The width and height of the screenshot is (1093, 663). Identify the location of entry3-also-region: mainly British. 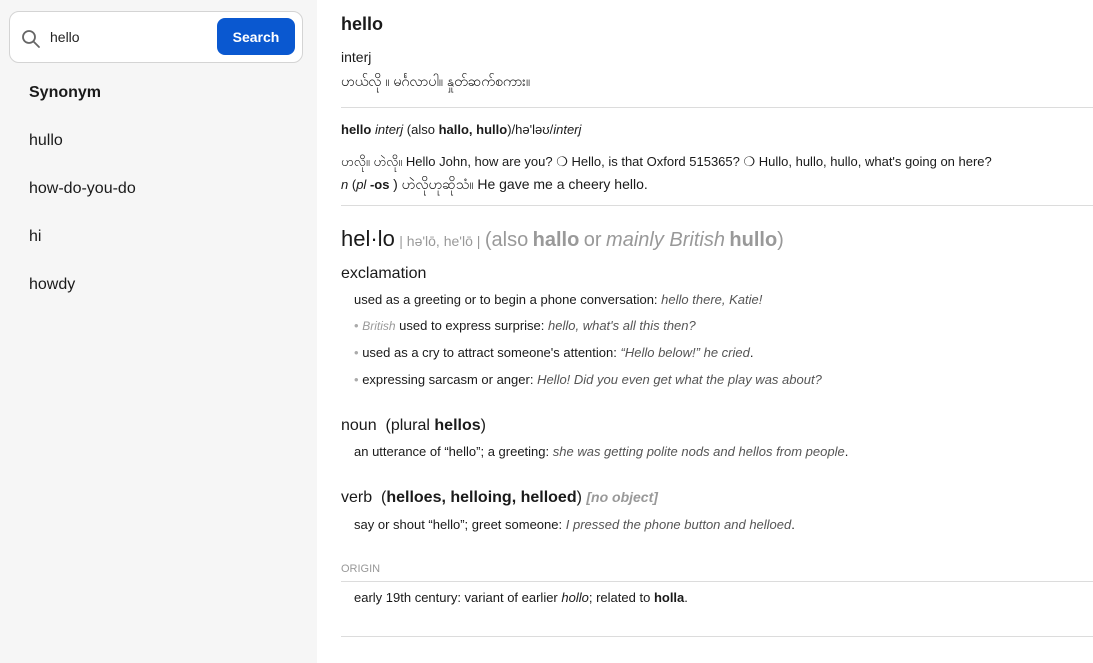
(665, 240).